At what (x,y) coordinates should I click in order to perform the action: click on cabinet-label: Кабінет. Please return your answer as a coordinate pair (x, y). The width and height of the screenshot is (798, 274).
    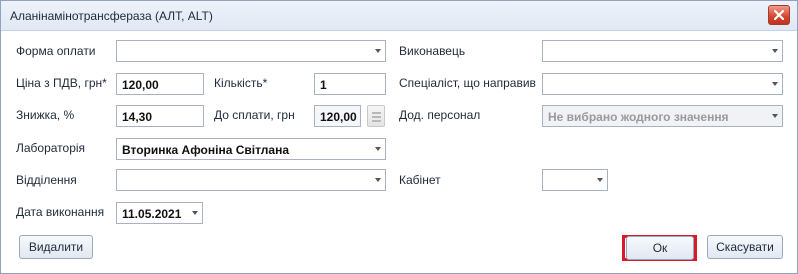
    Looking at the image, I should click on (420, 180).